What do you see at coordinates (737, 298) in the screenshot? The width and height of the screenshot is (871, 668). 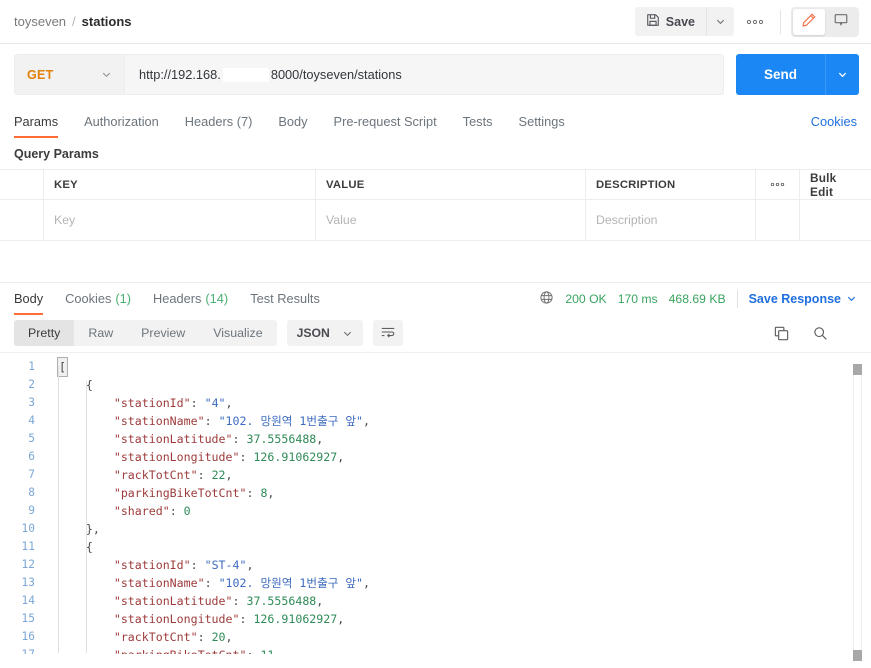 I see `meta-divider` at bounding box center [737, 298].